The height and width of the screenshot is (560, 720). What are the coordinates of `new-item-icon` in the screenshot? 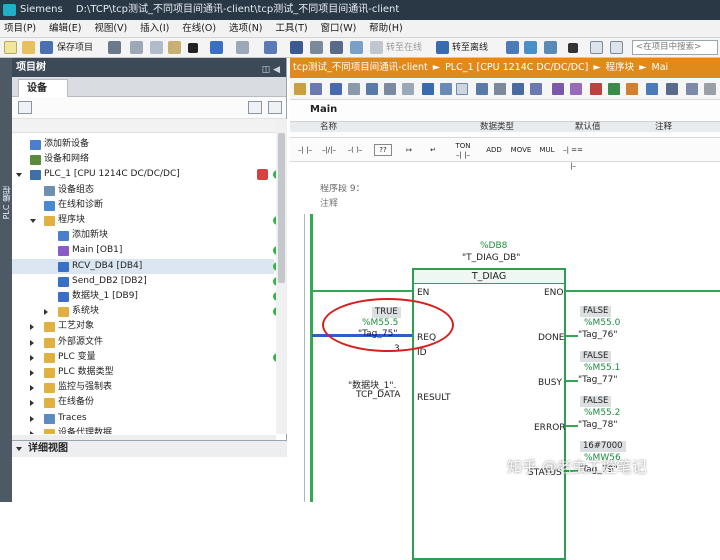 It's located at (25, 107).